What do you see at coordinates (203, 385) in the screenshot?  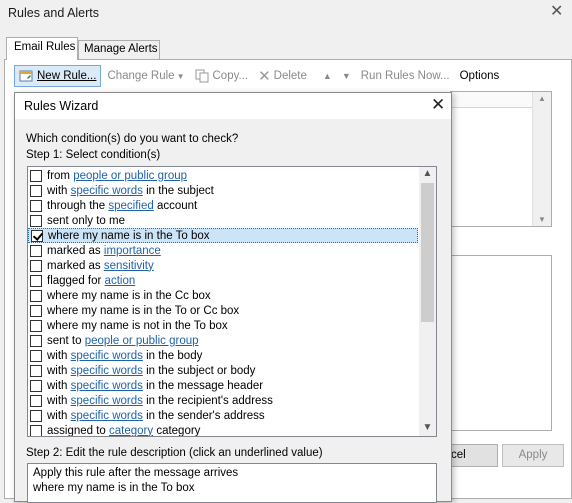 I see `condition-text: in the message header` at bounding box center [203, 385].